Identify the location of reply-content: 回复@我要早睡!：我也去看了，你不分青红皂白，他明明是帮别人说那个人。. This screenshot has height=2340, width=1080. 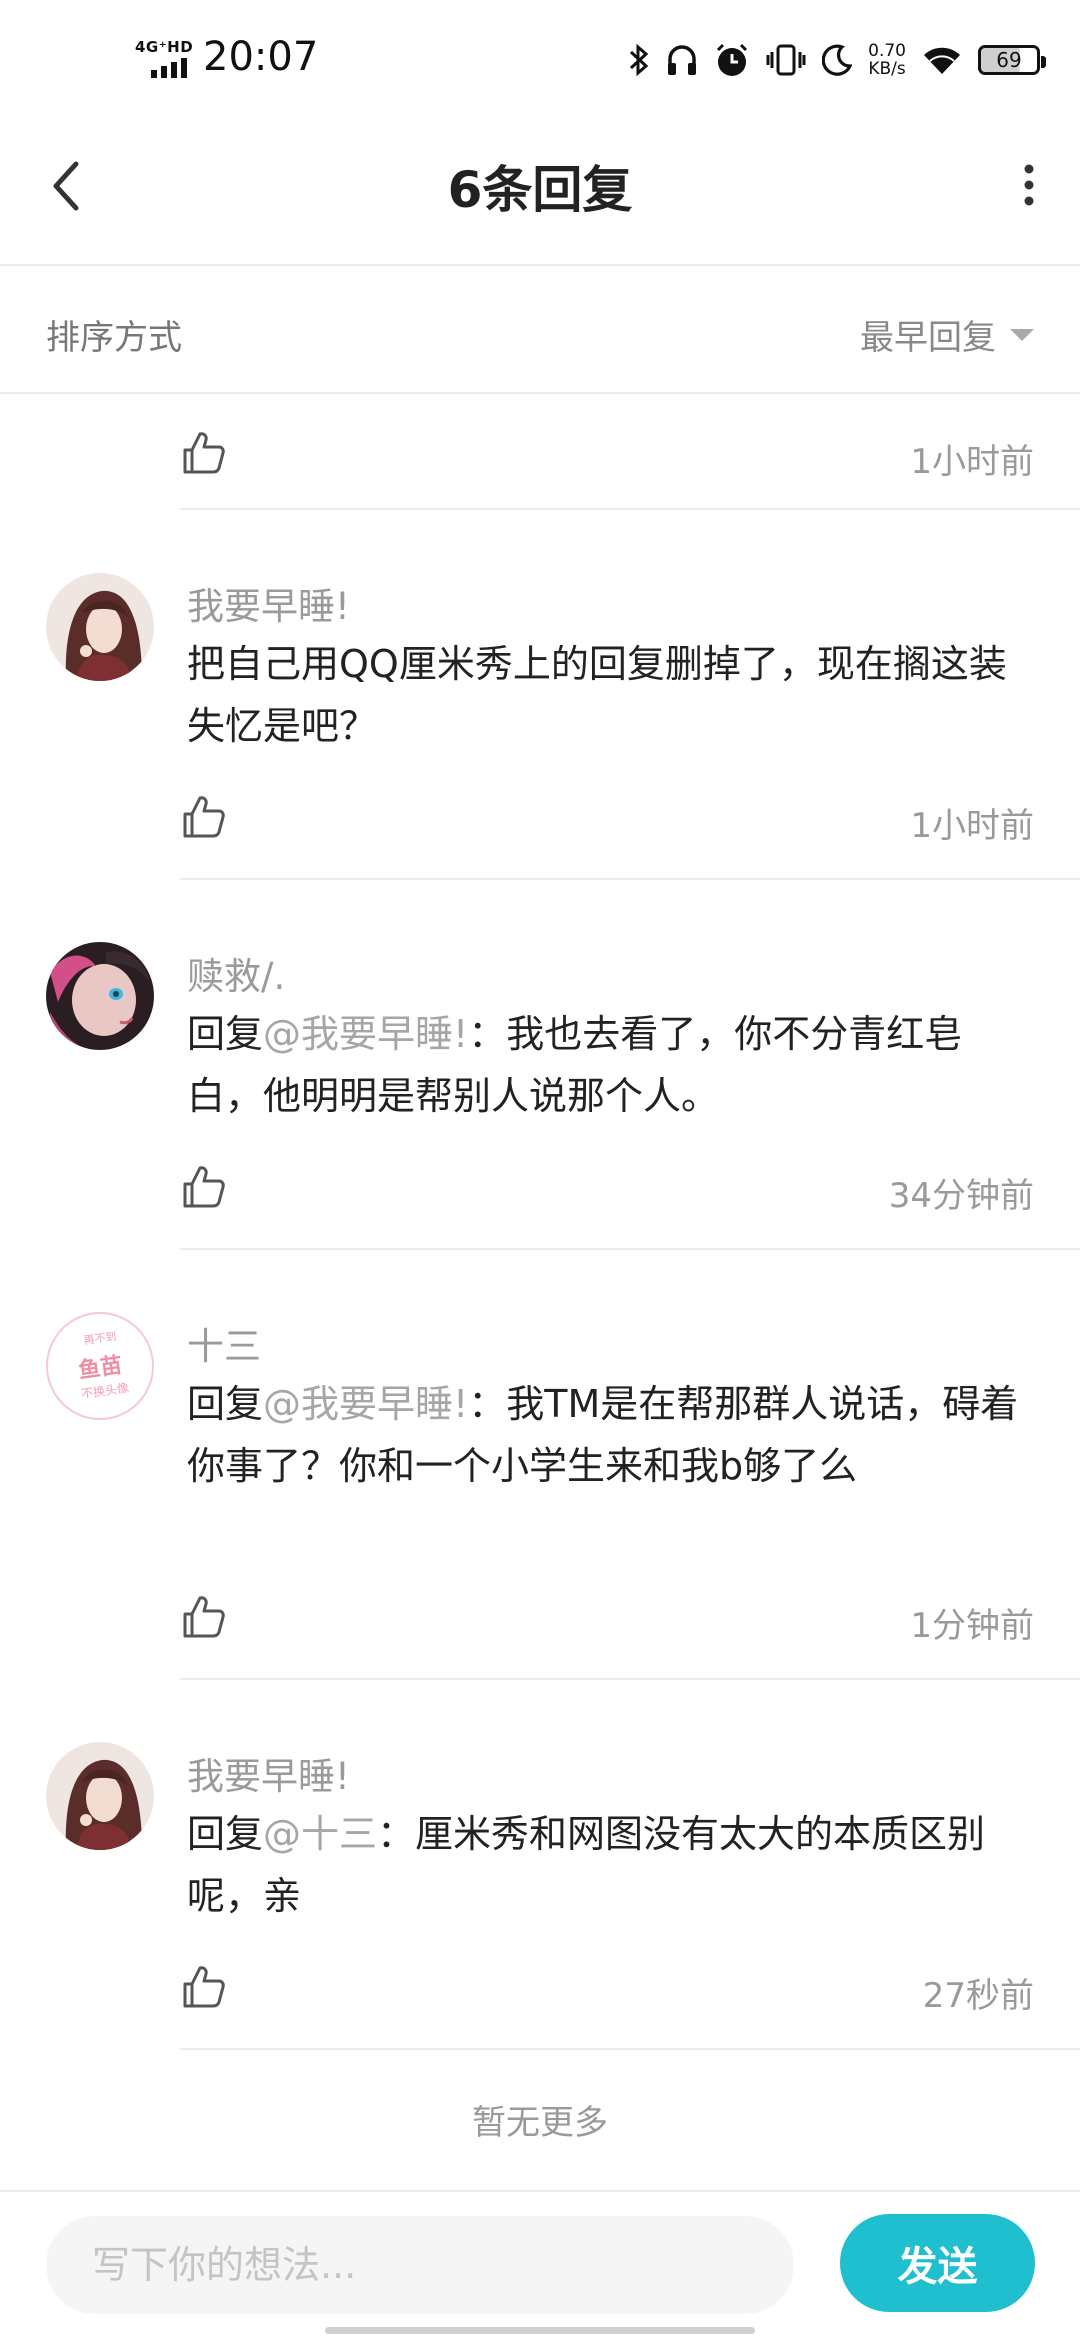
(575, 1065).